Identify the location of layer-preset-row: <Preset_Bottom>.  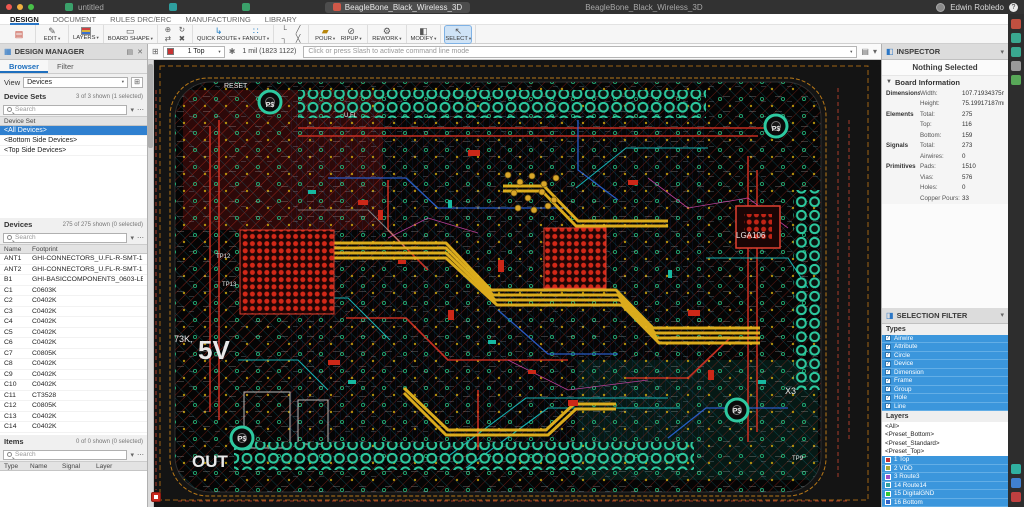
(945, 434).